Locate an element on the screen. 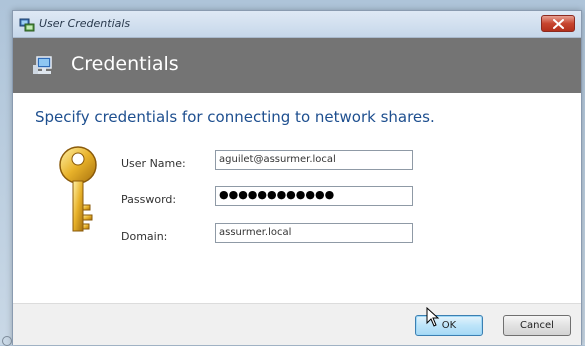  domain-field: assurmer.local is located at coordinates (314, 233).